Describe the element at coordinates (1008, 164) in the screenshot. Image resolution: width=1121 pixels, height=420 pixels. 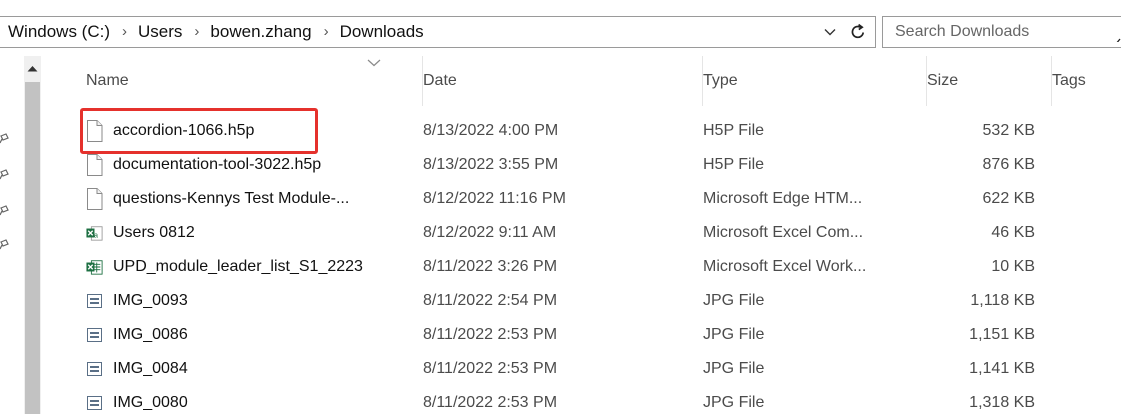
I see `file-size: 876 KB` at that location.